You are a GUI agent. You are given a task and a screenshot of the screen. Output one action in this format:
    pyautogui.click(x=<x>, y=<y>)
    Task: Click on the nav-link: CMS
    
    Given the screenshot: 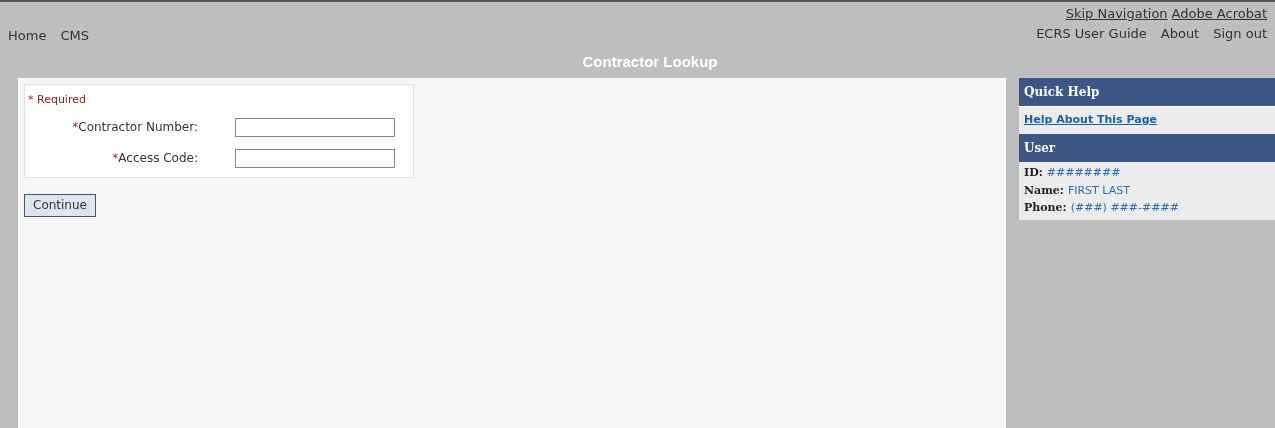 What is the action you would take?
    pyautogui.click(x=74, y=36)
    